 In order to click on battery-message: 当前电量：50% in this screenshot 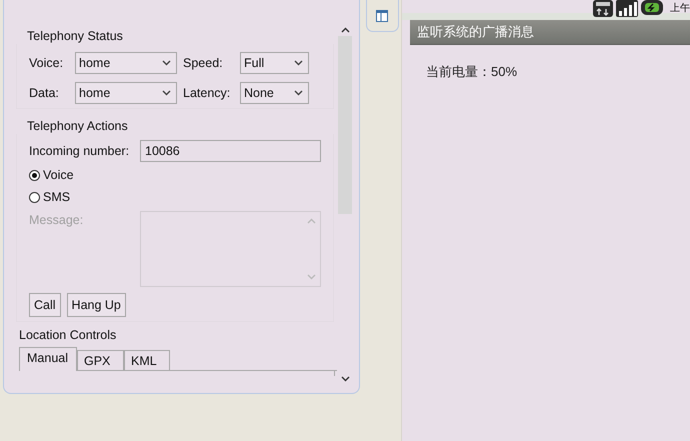, I will do `click(472, 72)`.